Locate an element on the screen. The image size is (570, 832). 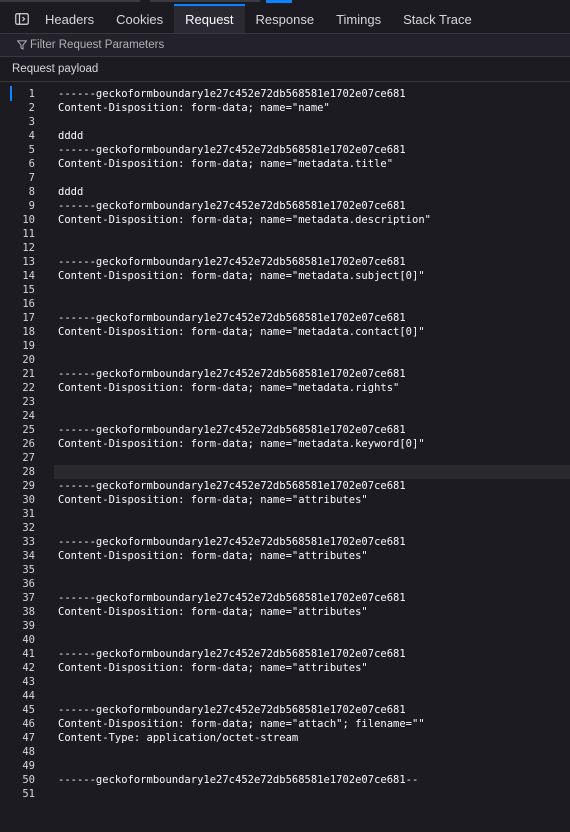
line-number: 51 is located at coordinates (28, 794).